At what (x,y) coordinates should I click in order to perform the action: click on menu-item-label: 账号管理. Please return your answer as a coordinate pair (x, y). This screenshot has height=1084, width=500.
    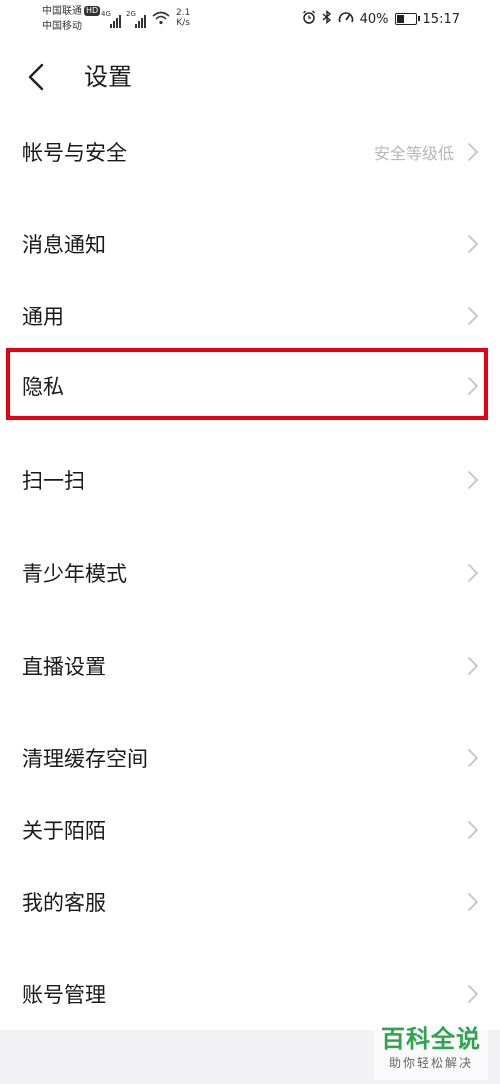
    Looking at the image, I should click on (64, 995).